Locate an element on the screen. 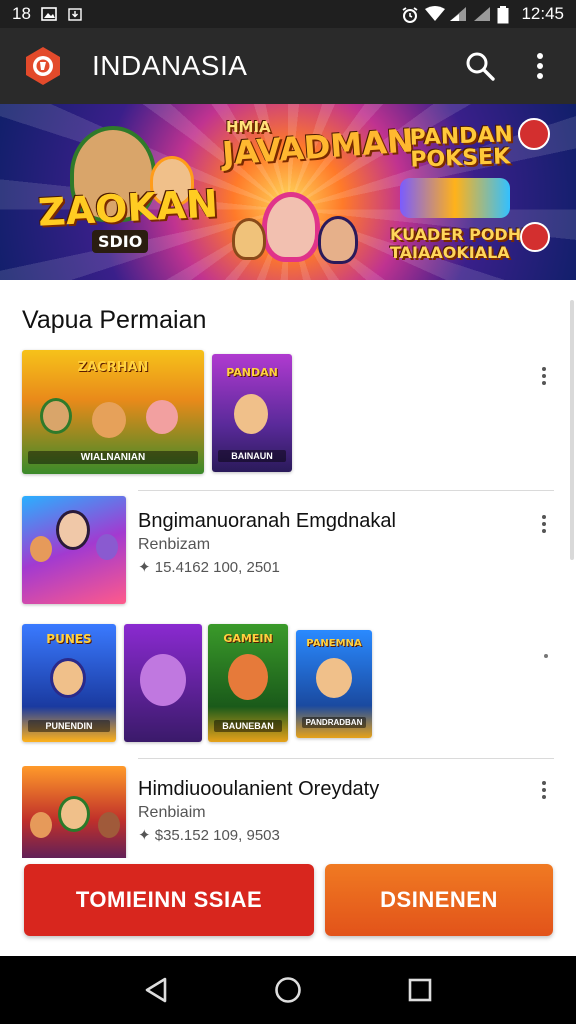  alarm-icon is located at coordinates (409, 14).